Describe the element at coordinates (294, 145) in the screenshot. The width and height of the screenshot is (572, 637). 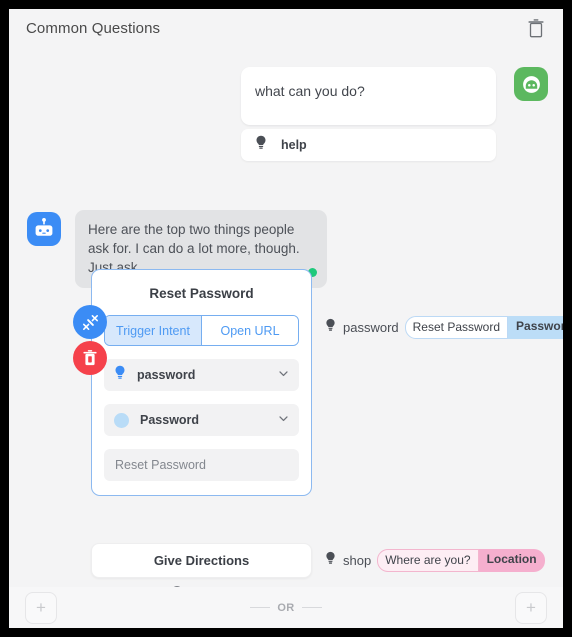
I see `user-message-tag-label: help` at that location.